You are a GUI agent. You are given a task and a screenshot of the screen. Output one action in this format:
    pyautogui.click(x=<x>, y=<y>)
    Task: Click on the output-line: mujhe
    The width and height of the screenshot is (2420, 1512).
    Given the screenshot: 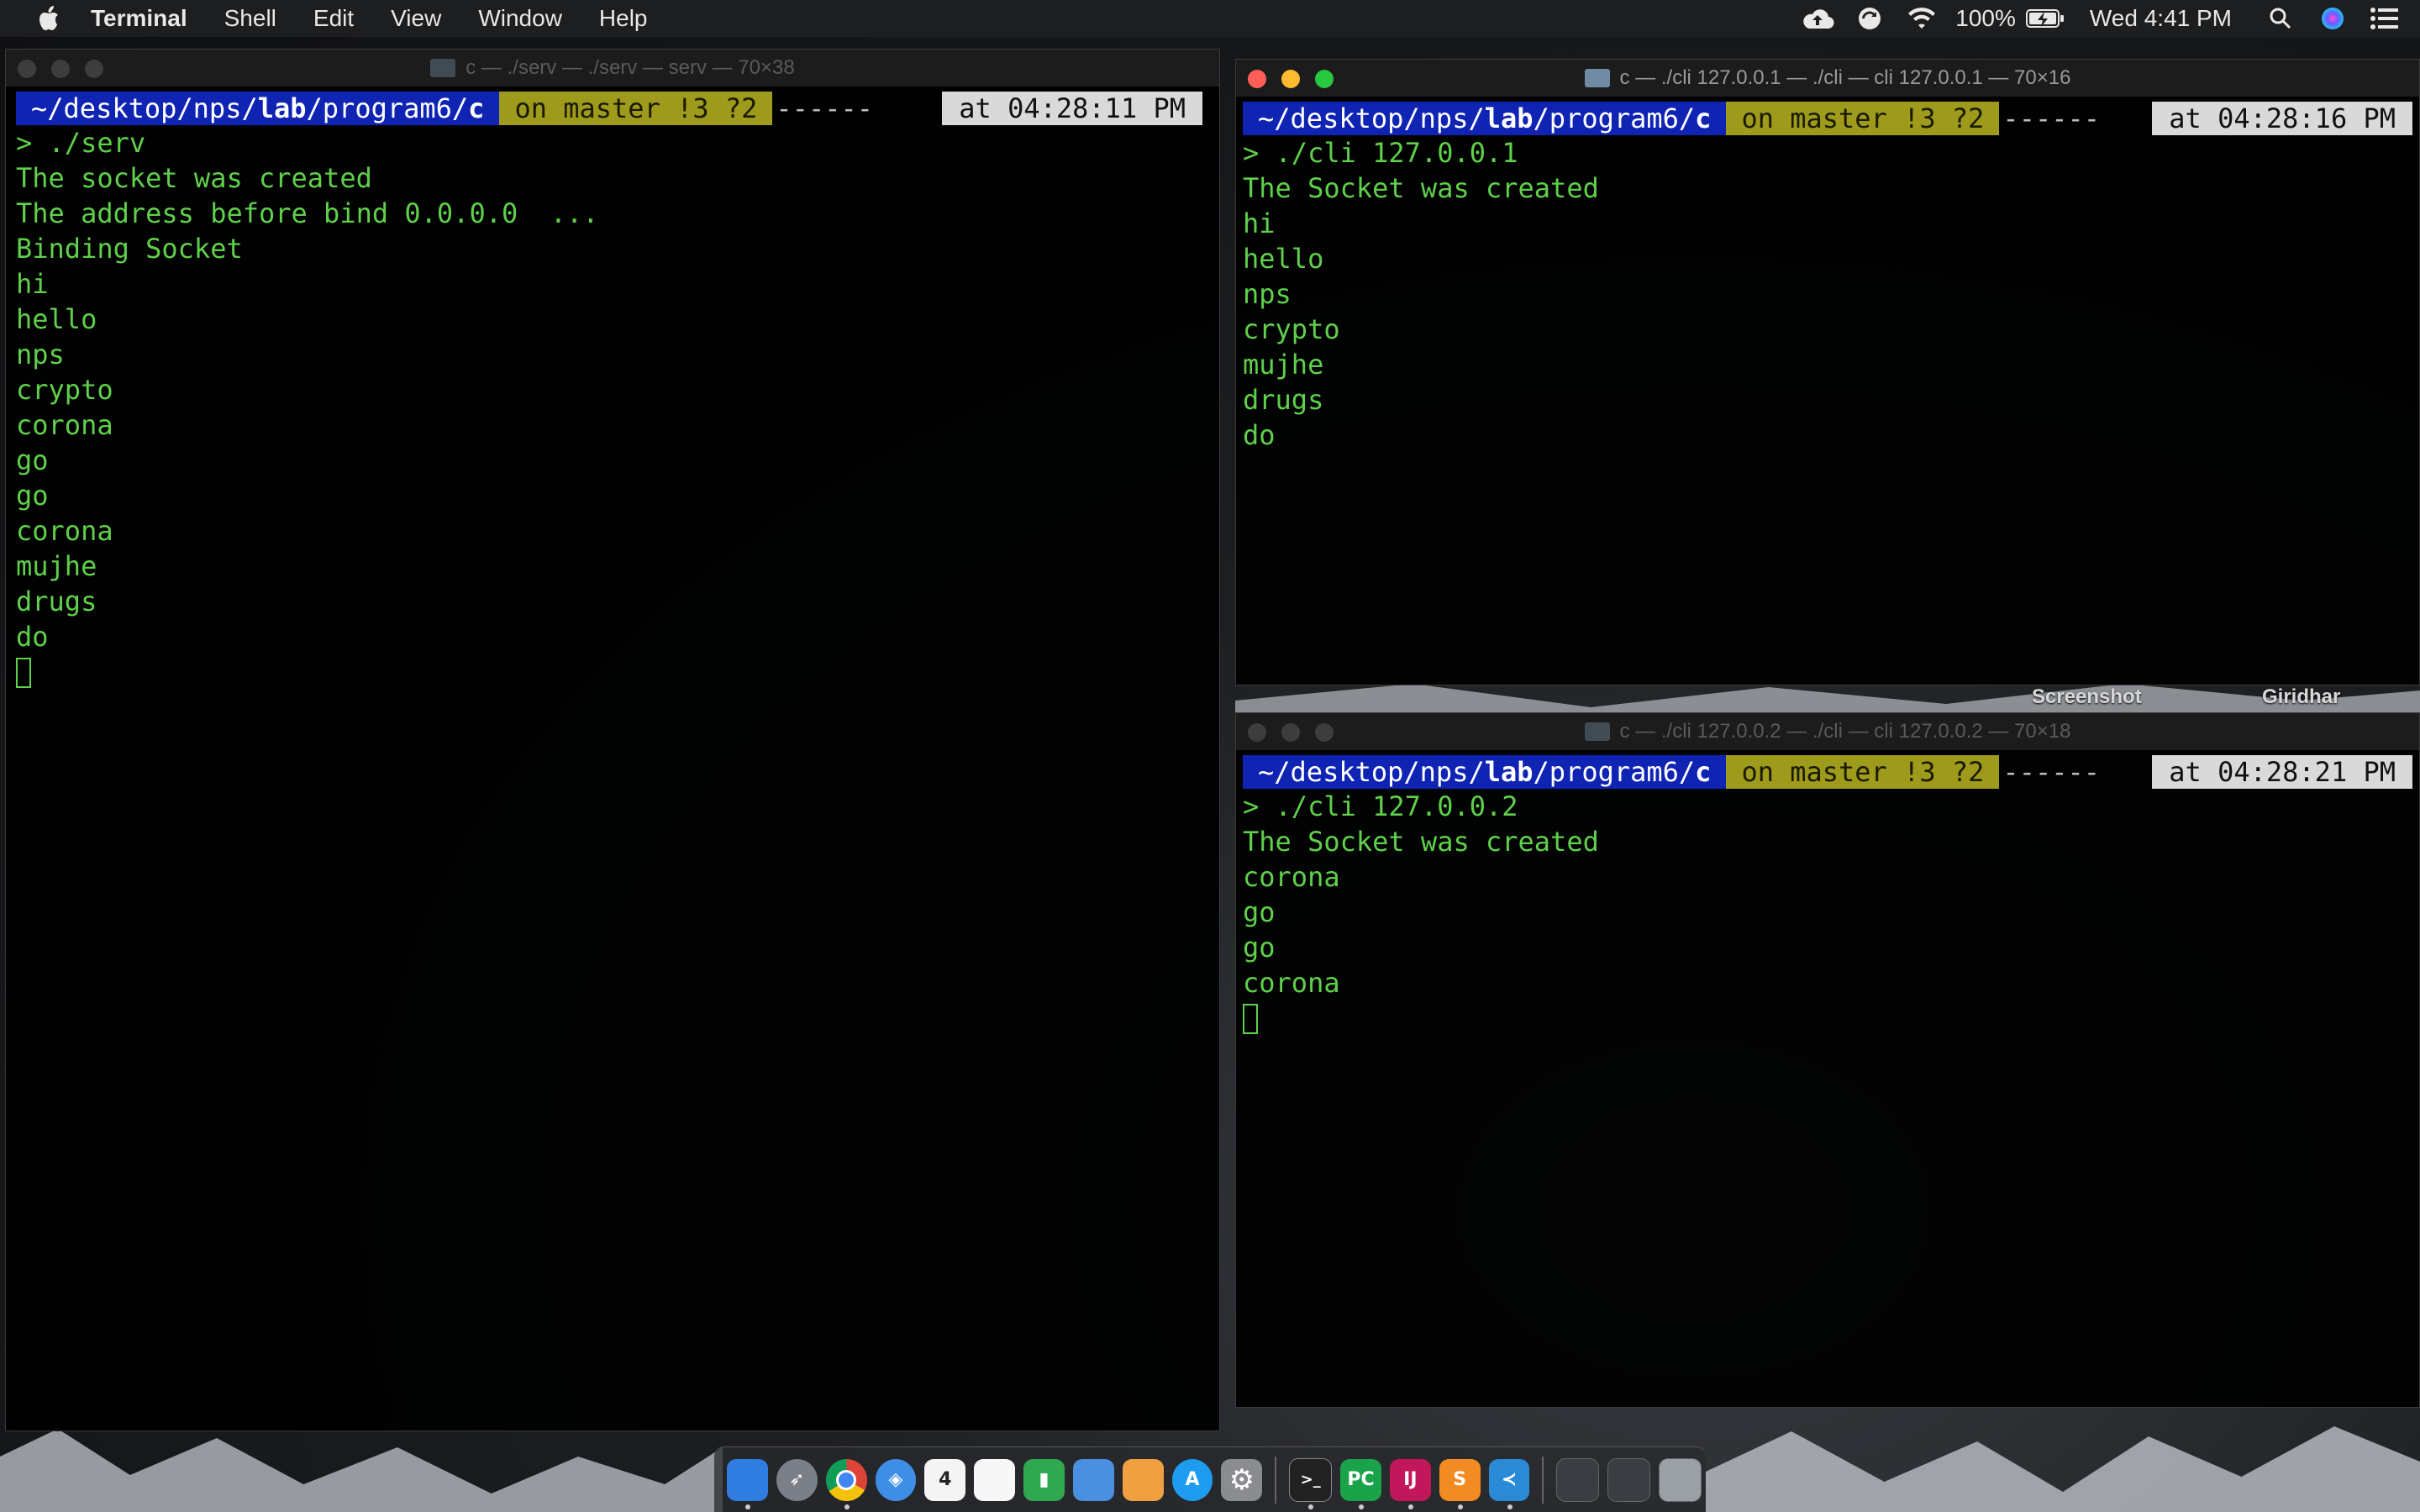 What is the action you would take?
    pyautogui.click(x=1284, y=365)
    